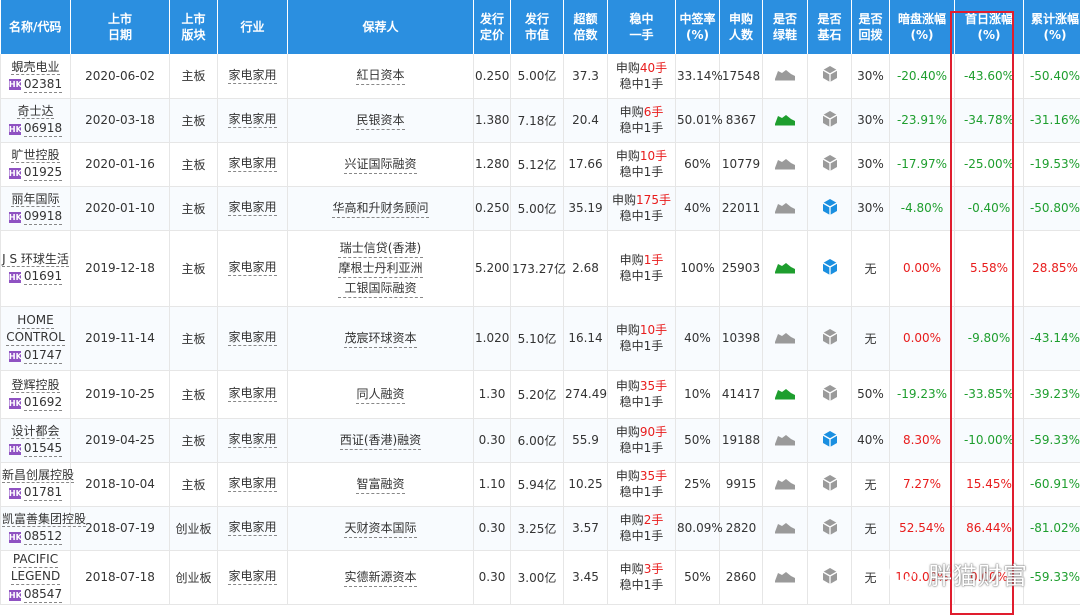  I want to click on sponsor-cell: 西证(香港)融资, so click(380, 440).